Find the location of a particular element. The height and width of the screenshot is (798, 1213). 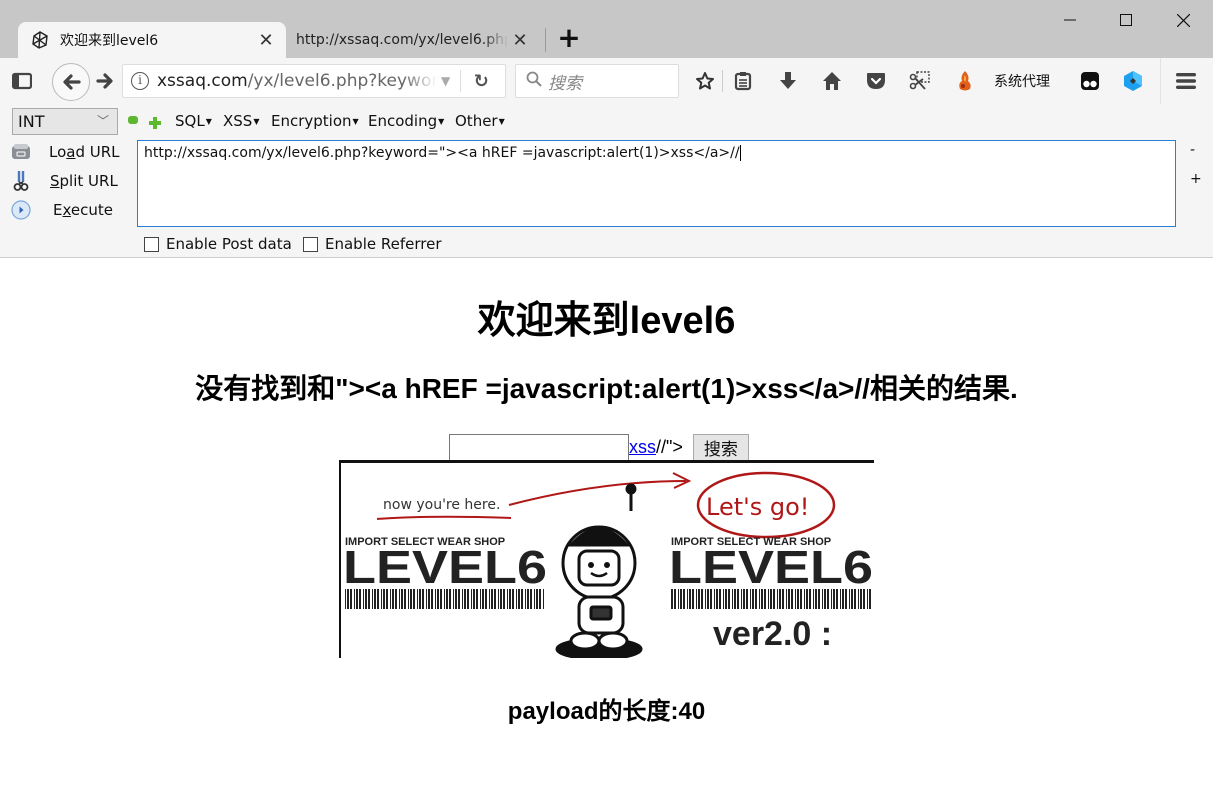

tampermonkey-icon is located at coordinates (1090, 81).